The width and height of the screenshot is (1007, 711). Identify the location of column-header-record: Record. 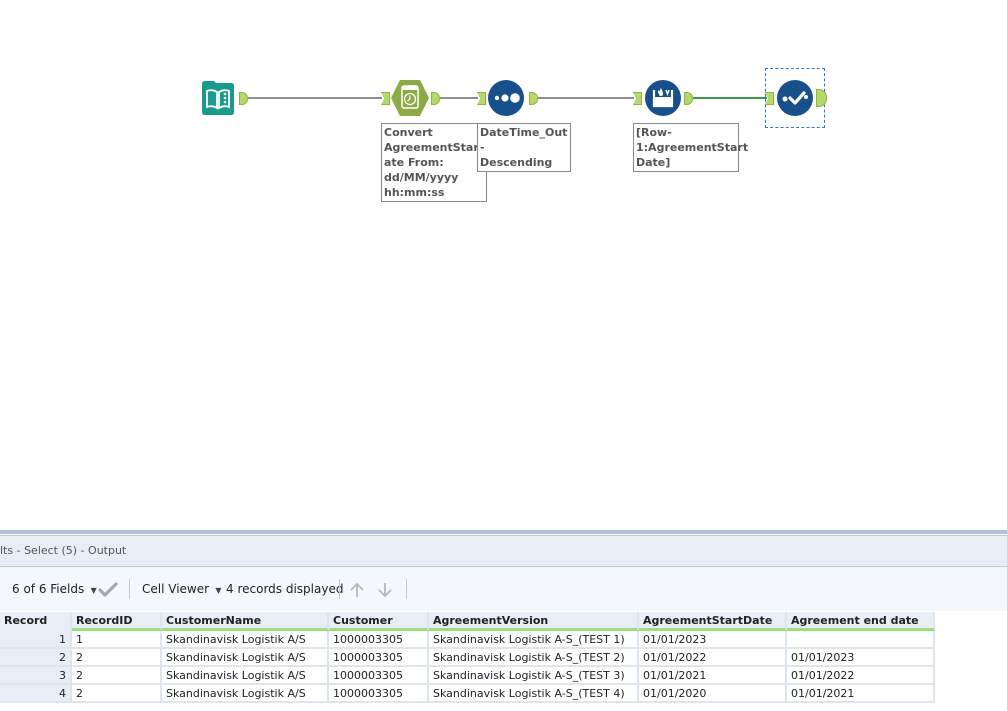
(36, 621).